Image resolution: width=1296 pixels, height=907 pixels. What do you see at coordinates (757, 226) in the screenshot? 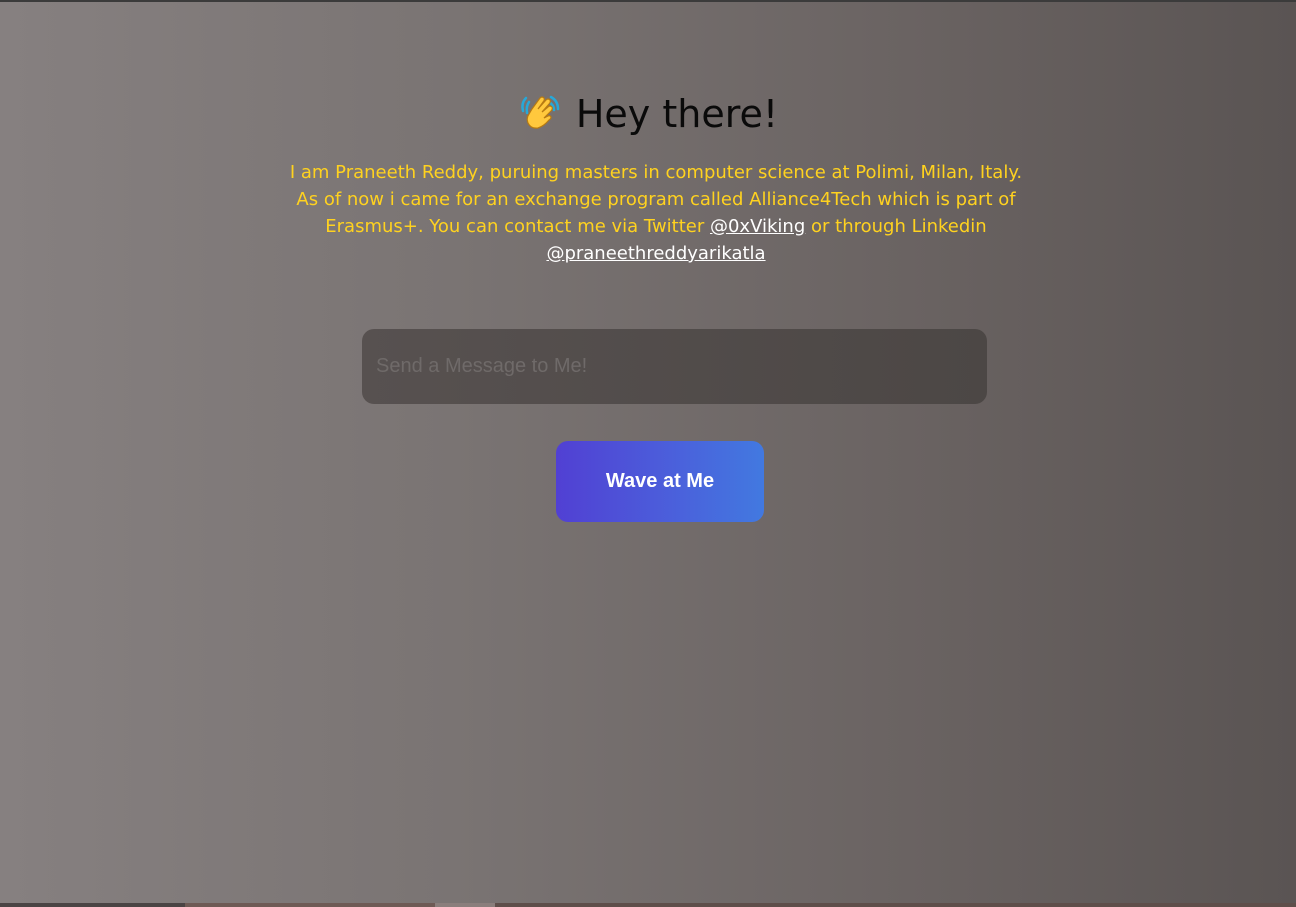
I see `twitter-link: @0xViking` at bounding box center [757, 226].